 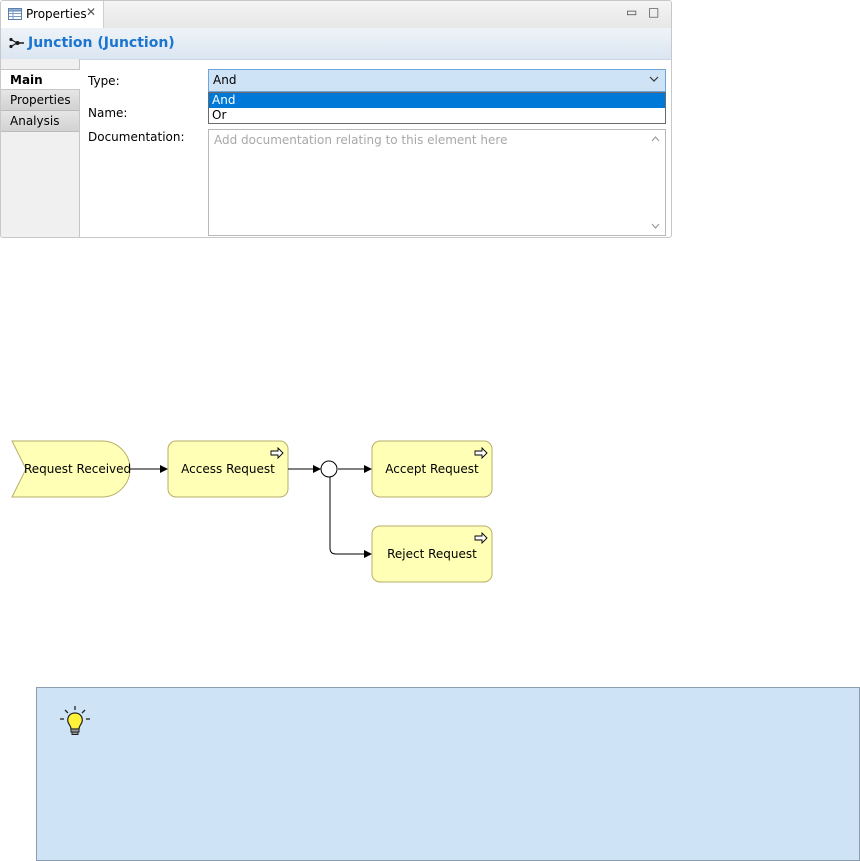 What do you see at coordinates (40, 100) in the screenshot?
I see `tab-properties: Properties` at bounding box center [40, 100].